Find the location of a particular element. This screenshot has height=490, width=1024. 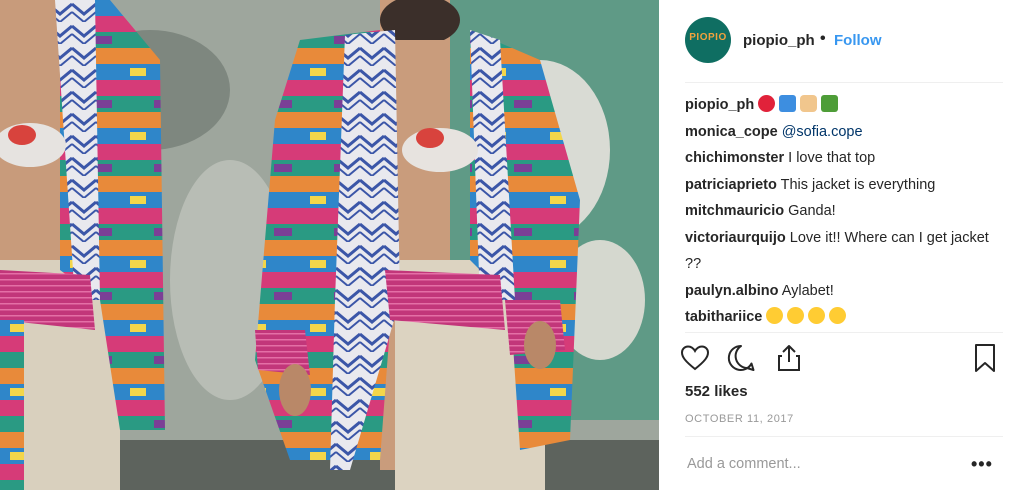

victory-hand-emoji is located at coordinates (809, 103).